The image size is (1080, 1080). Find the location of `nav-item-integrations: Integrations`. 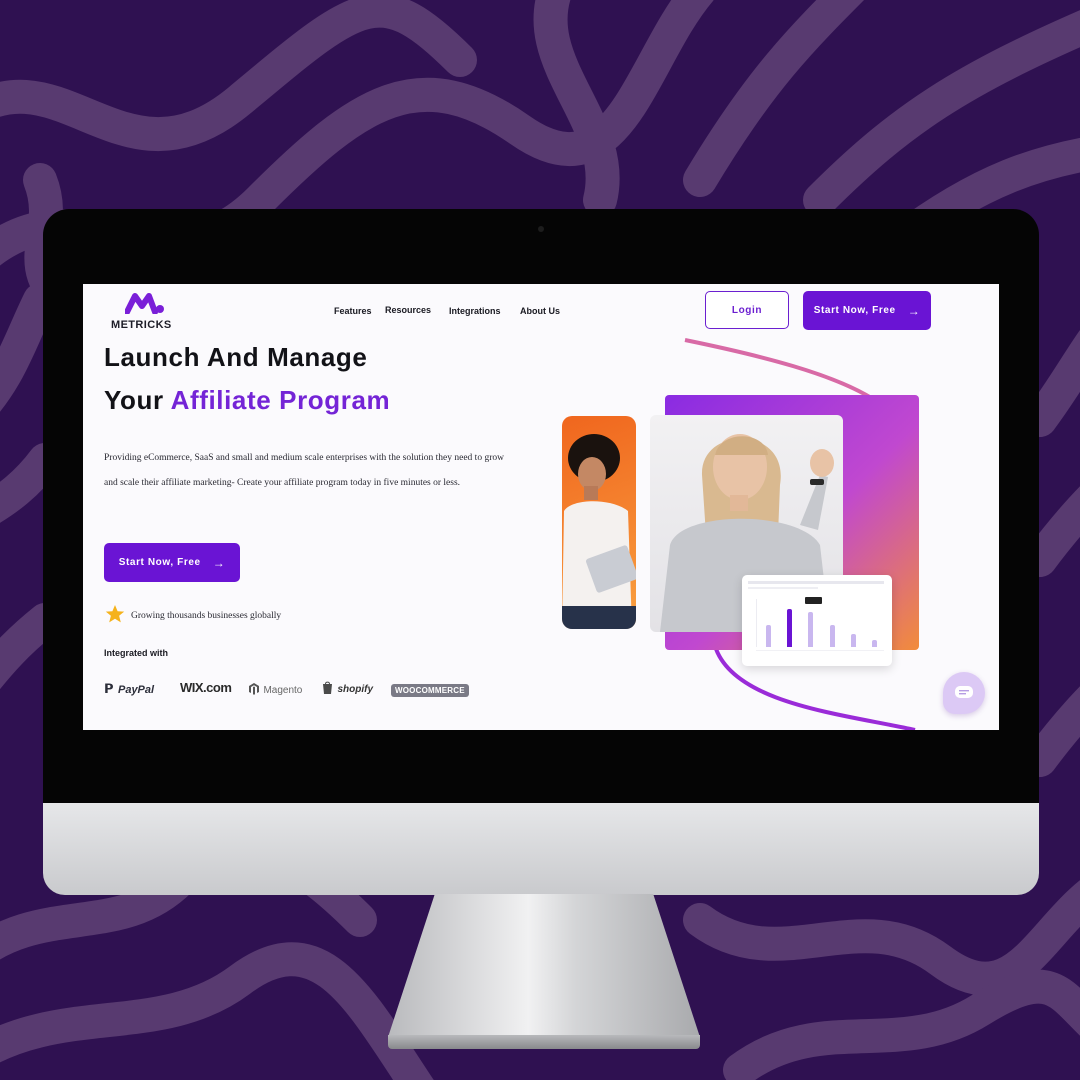

nav-item-integrations: Integrations is located at coordinates (475, 311).